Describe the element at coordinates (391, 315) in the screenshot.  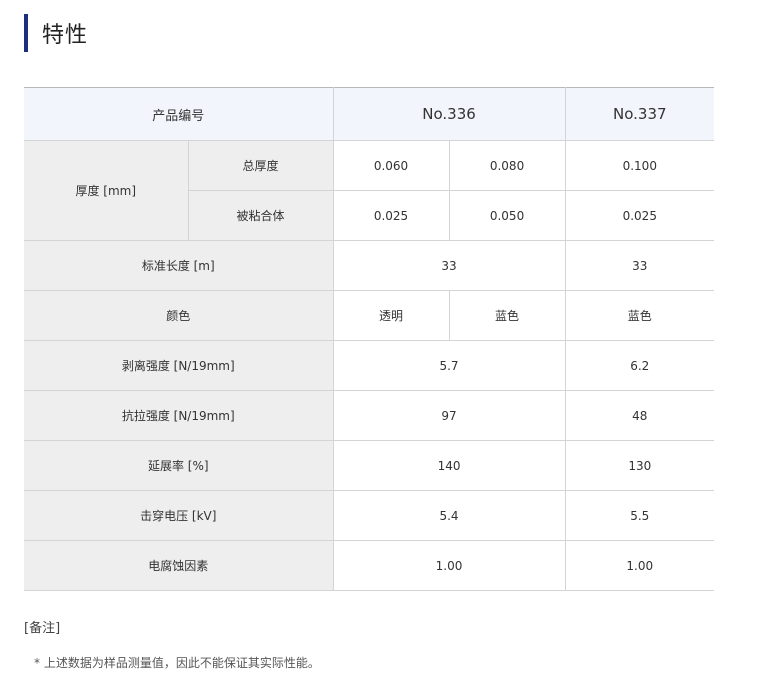
I see `color-336a: 透明` at that location.